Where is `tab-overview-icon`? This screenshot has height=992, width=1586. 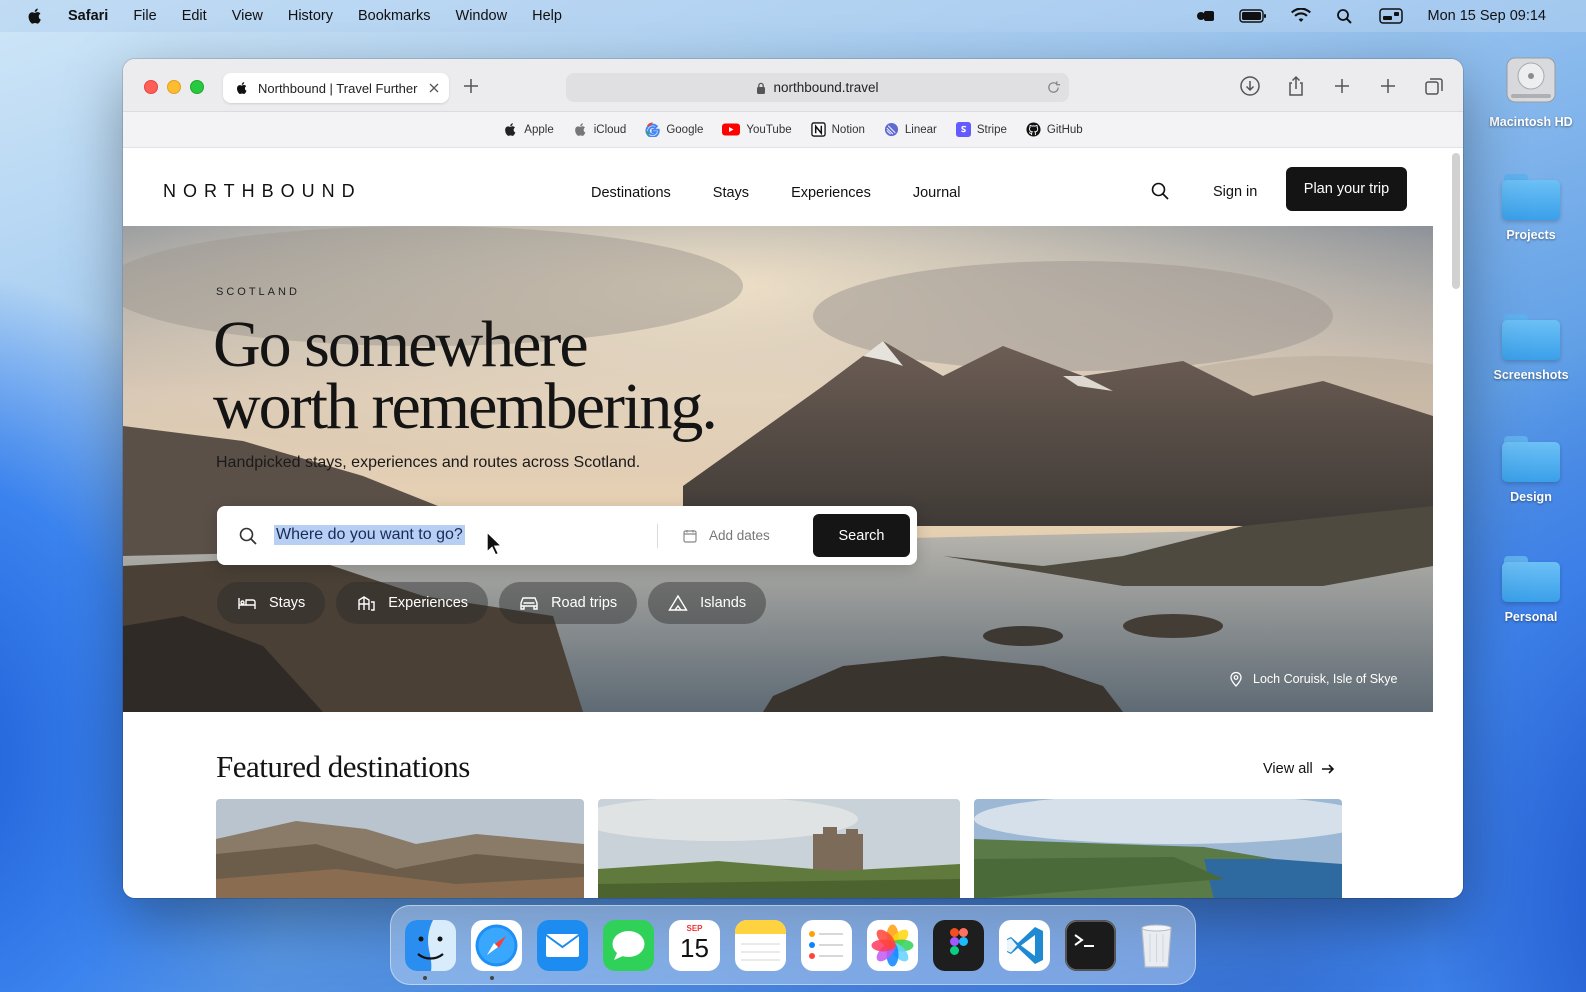
tab-overview-icon is located at coordinates (1434, 86).